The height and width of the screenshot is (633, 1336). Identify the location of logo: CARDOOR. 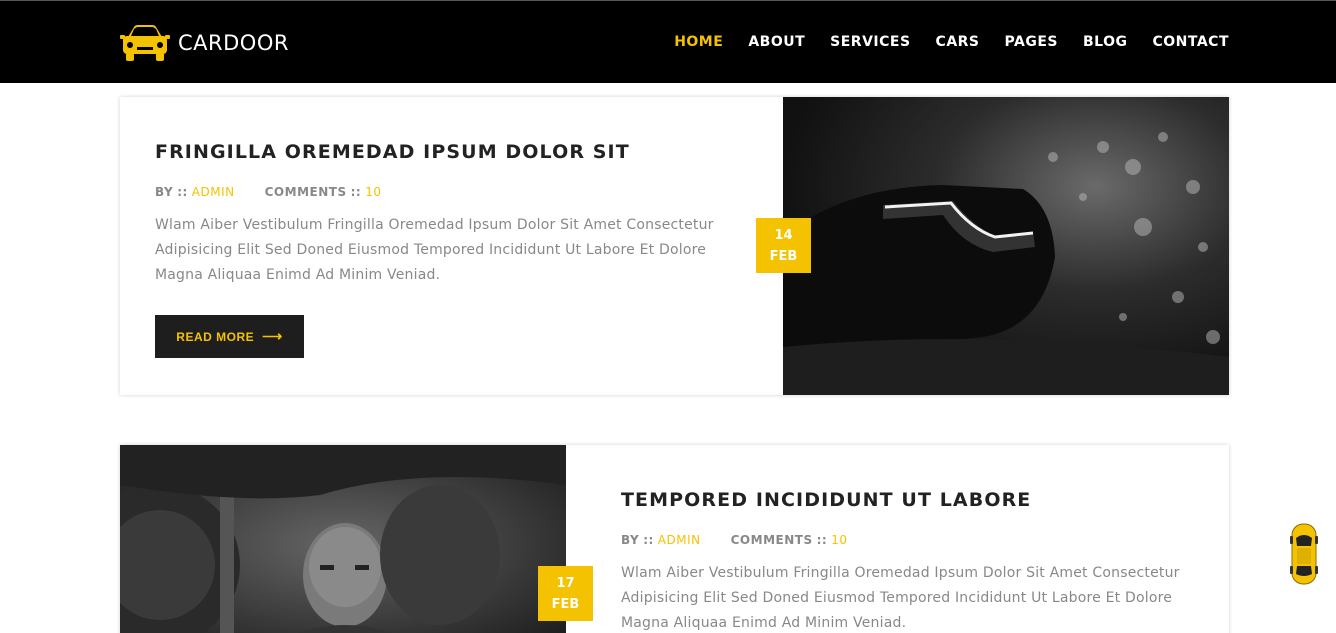
(204, 43).